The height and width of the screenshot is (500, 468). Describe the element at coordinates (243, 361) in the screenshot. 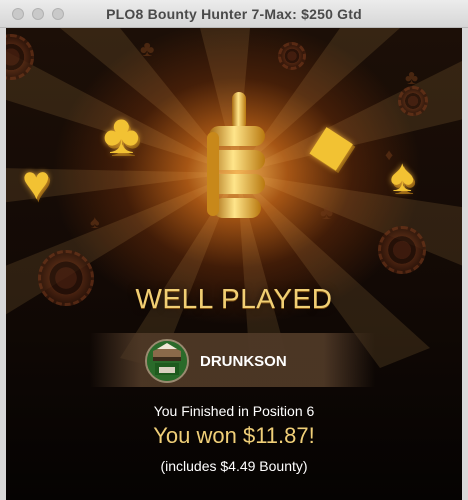

I see `player-name: DRUNKSON` at that location.